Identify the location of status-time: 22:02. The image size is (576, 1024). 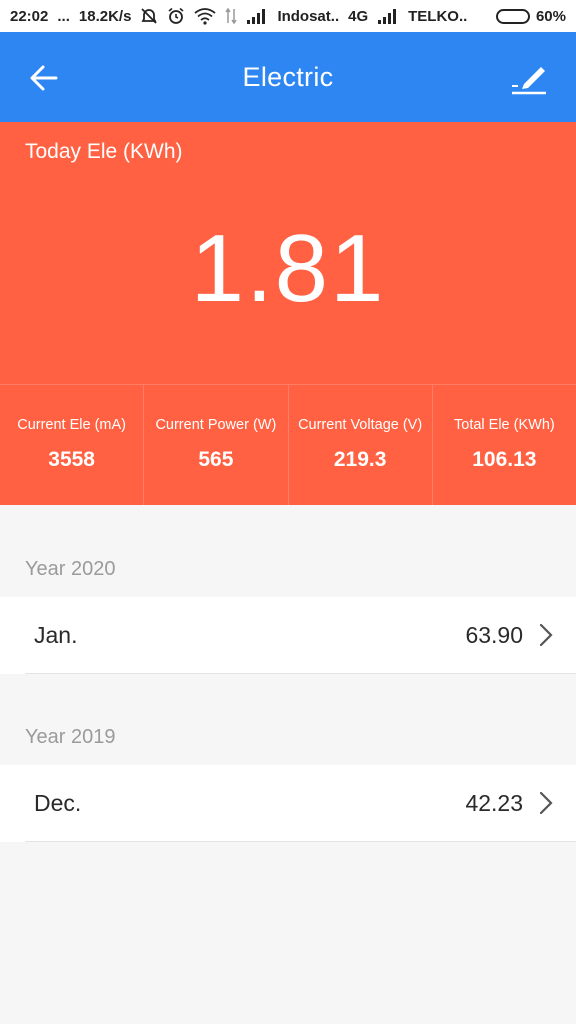
(29, 16).